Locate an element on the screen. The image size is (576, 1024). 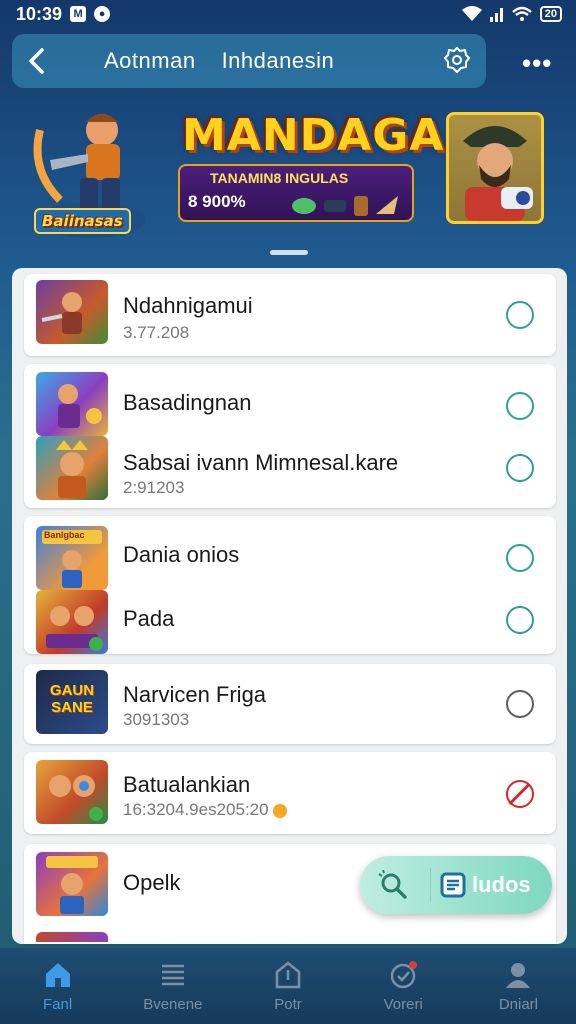
list-item: Basadingnan is located at coordinates (290, 404).